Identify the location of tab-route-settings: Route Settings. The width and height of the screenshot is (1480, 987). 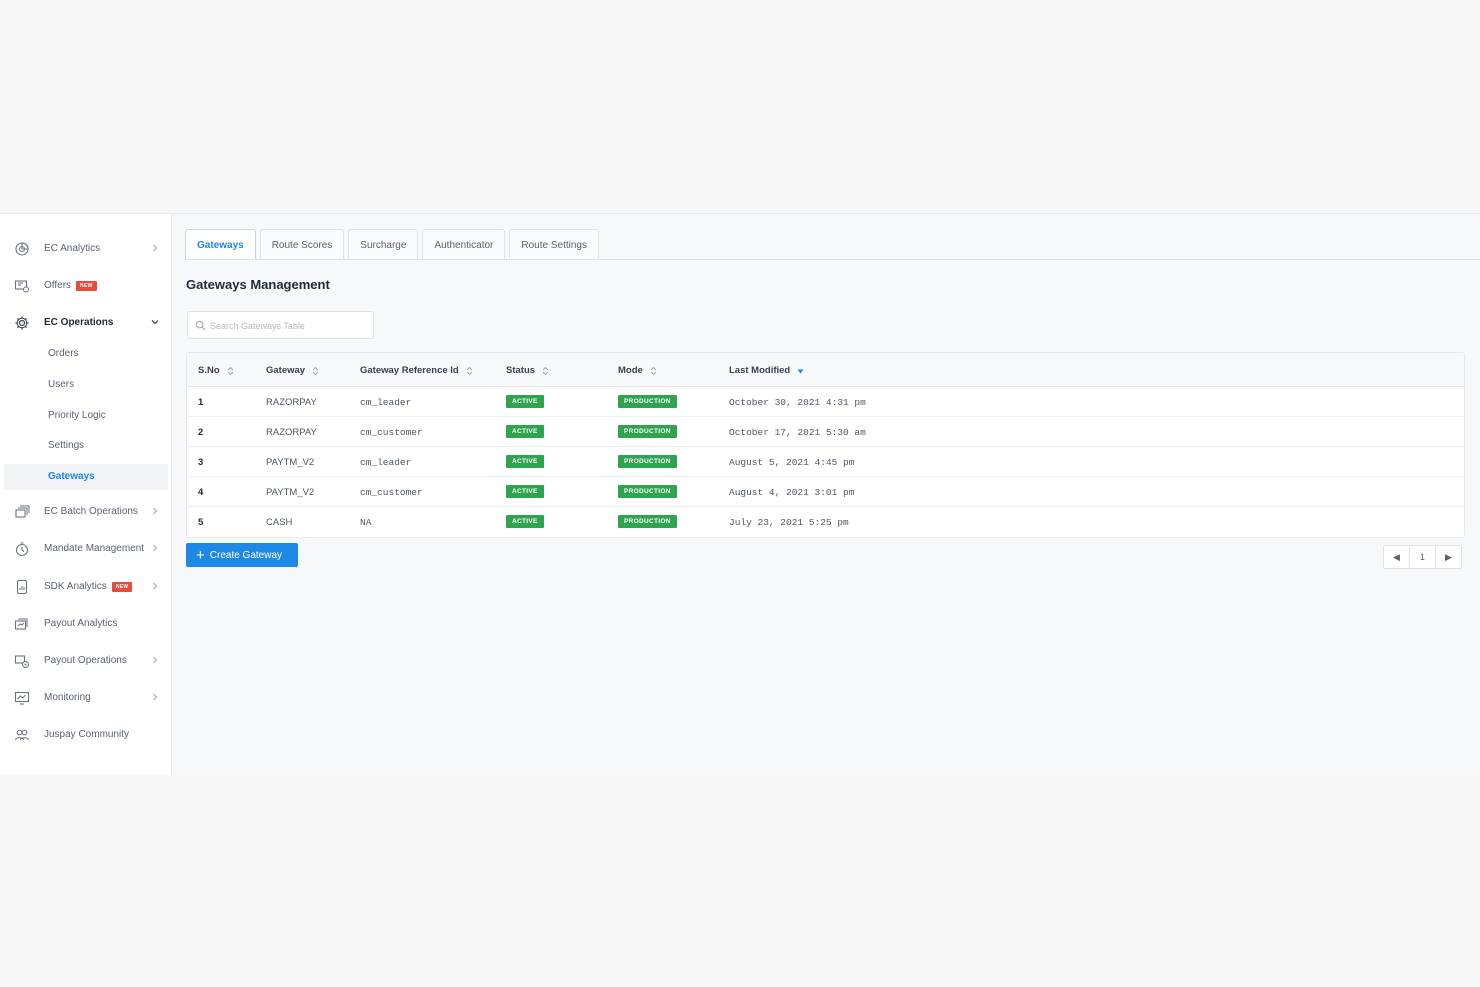
(554, 244).